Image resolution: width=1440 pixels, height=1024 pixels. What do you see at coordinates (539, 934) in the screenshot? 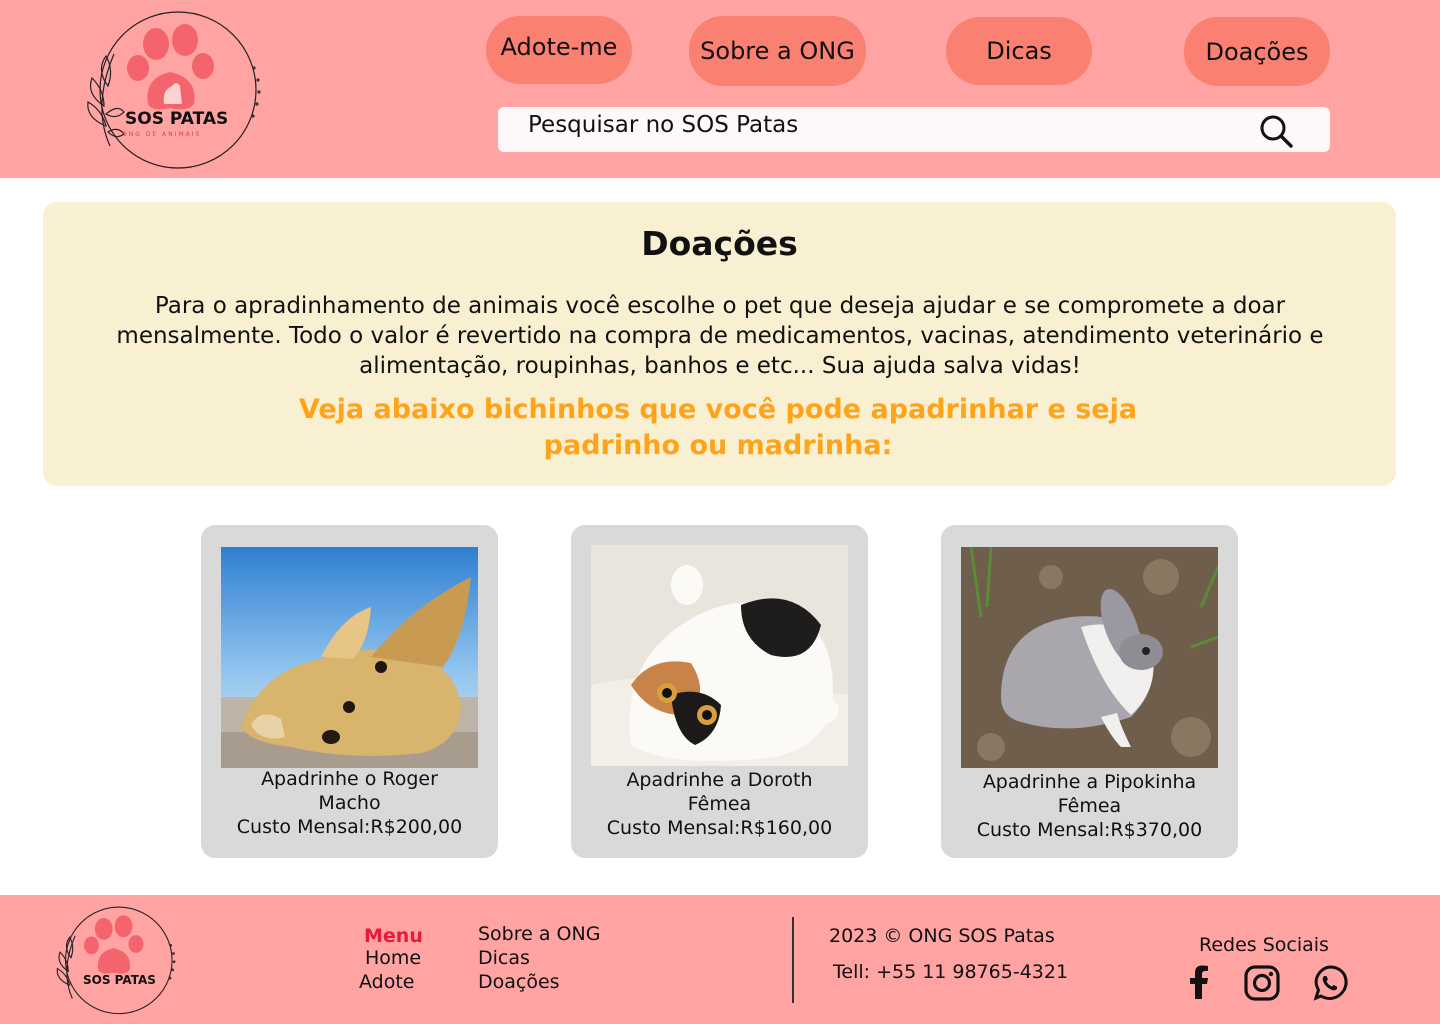
I see `footer-link-sobre: Sobre a ONG` at bounding box center [539, 934].